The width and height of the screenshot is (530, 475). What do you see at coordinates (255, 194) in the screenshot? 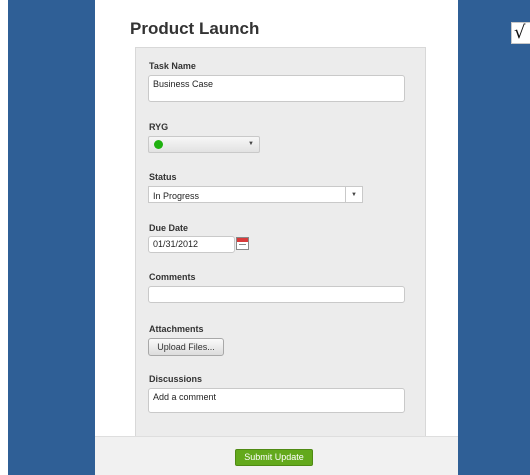
I see `status-dropdown: In Progress ▼` at bounding box center [255, 194].